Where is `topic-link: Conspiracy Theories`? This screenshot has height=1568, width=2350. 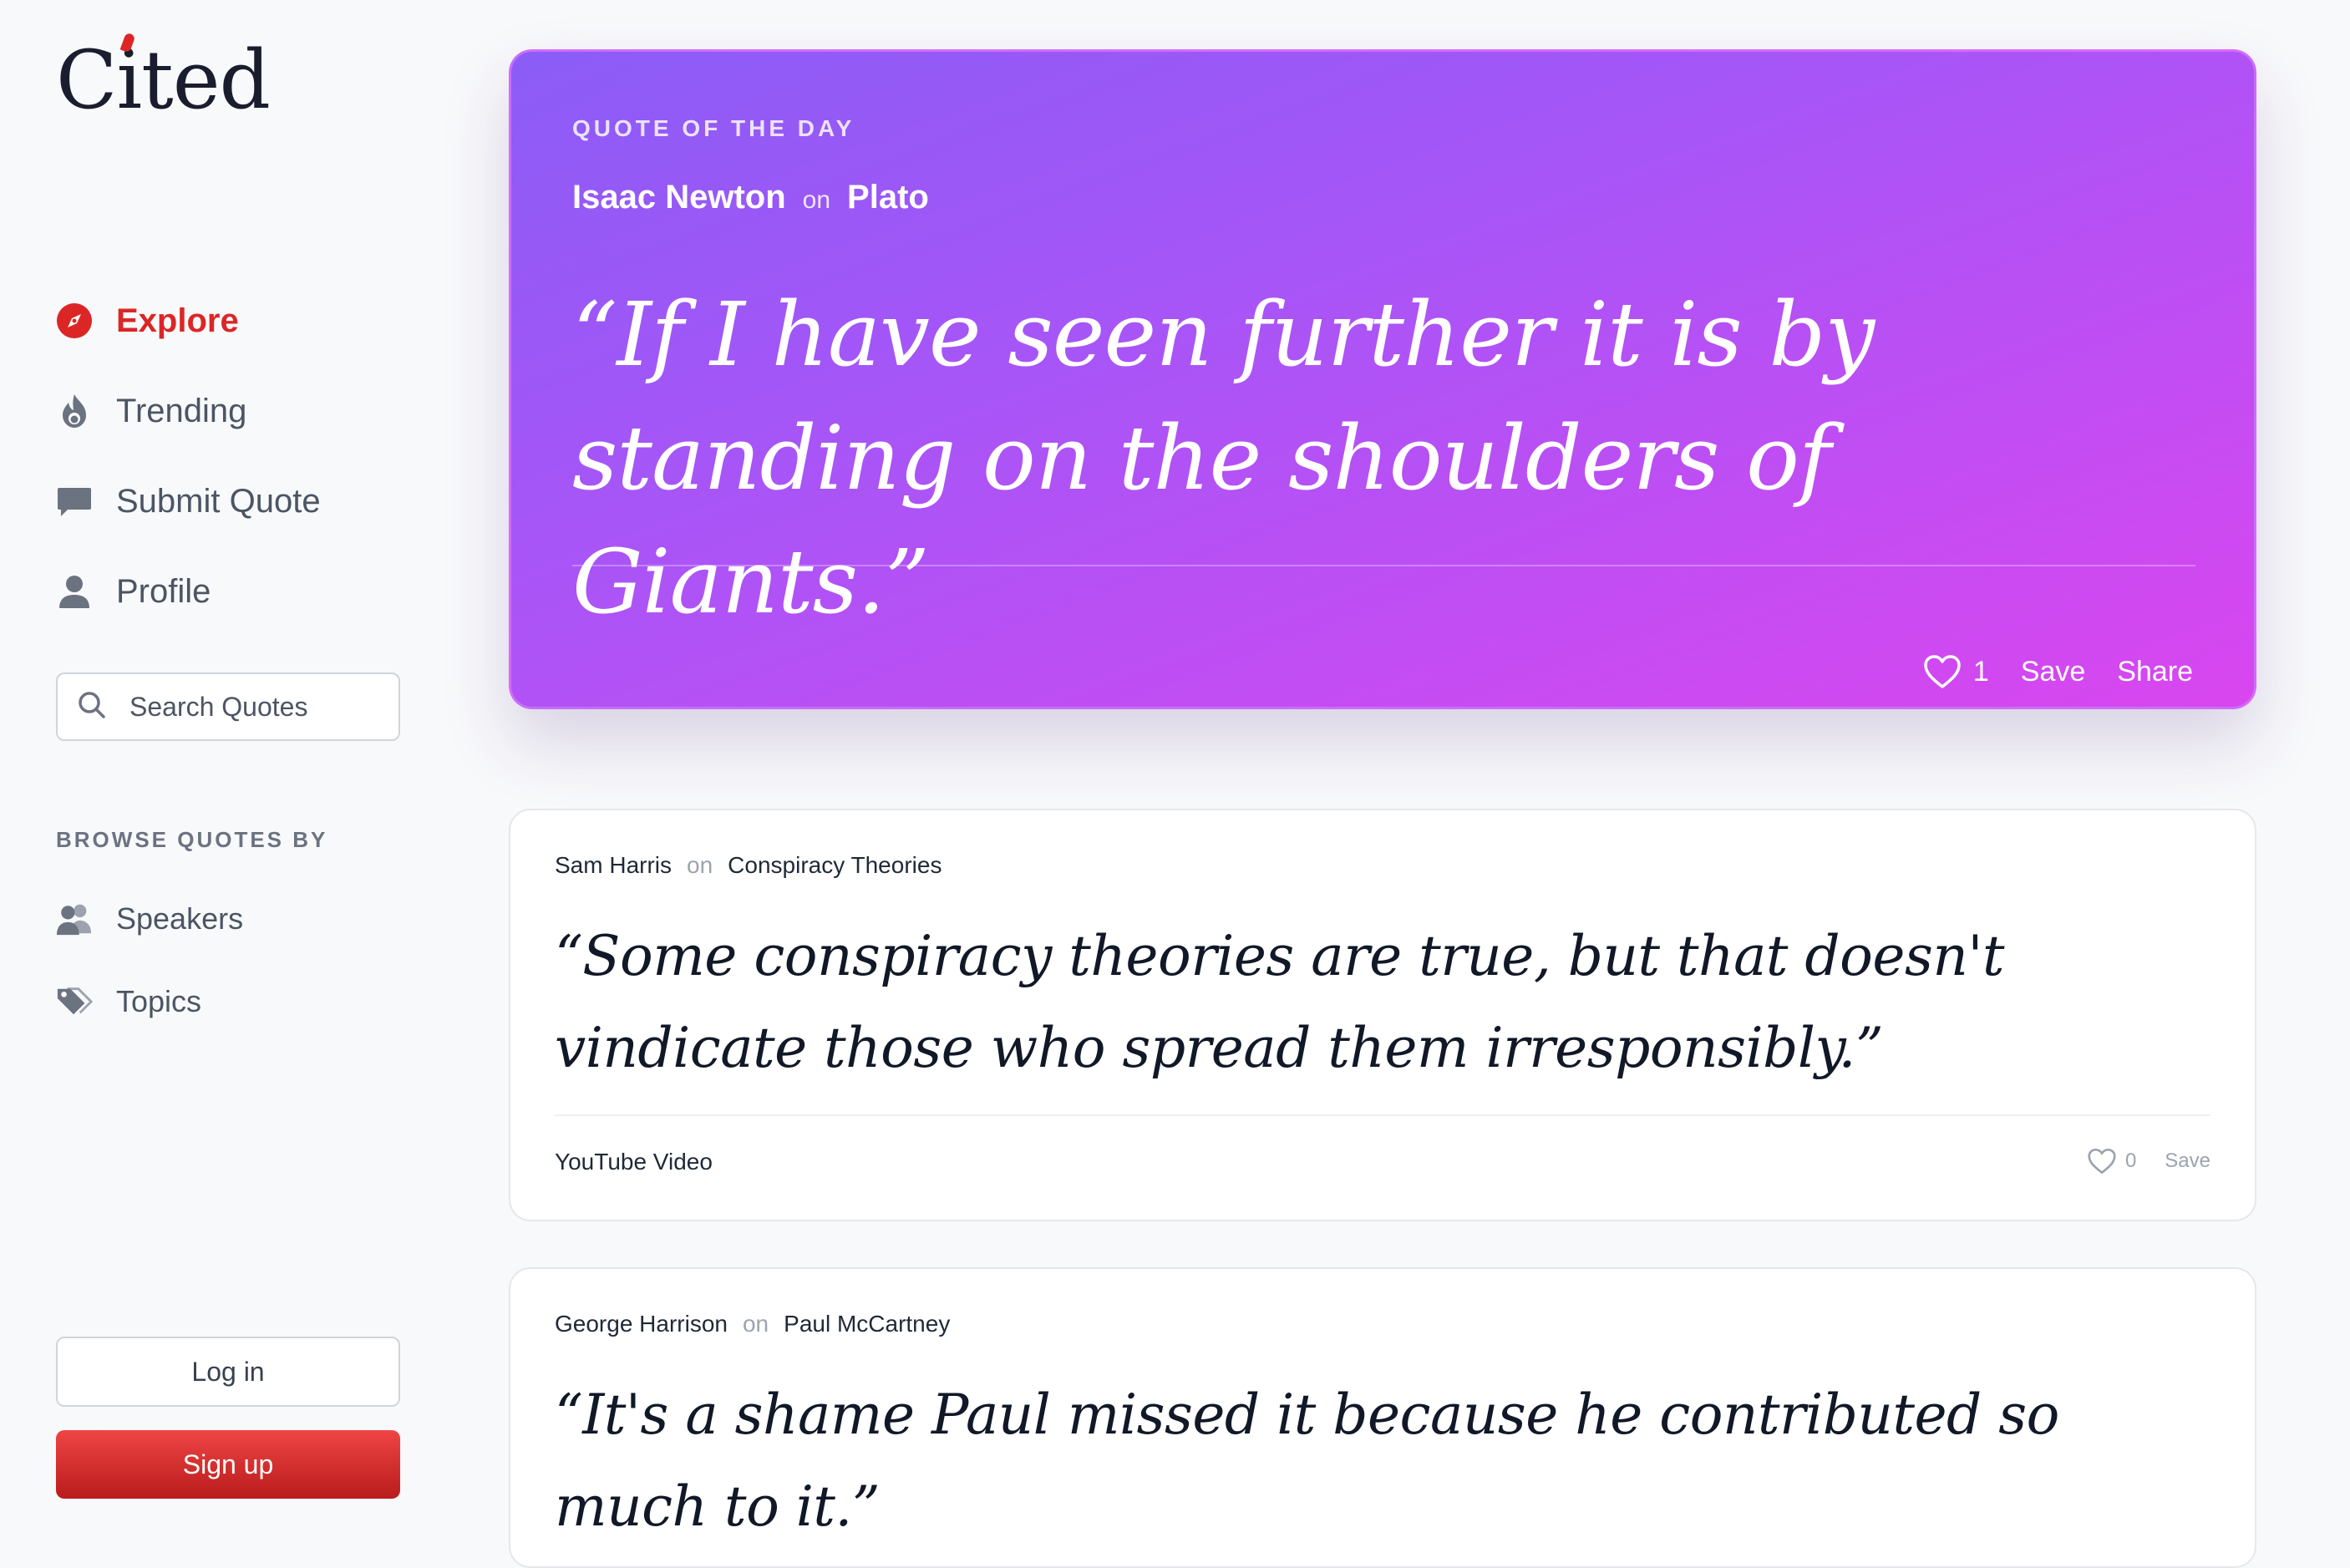 topic-link: Conspiracy Theories is located at coordinates (835, 865).